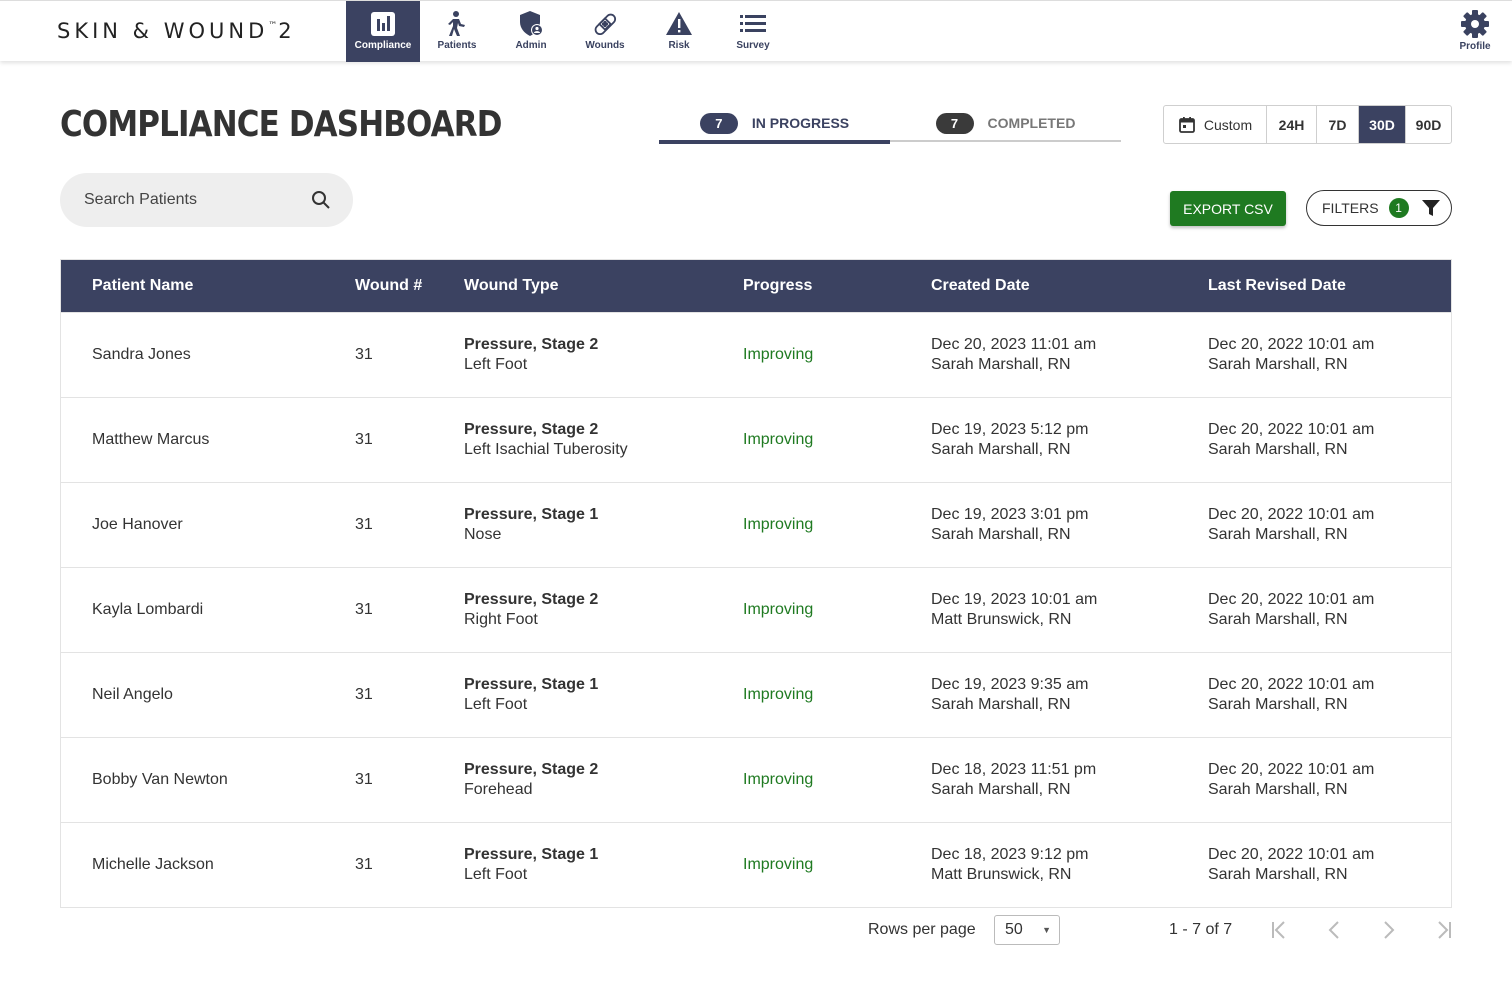 This screenshot has width=1512, height=982. I want to click on header-wound-type: Wound Type, so click(511, 286).